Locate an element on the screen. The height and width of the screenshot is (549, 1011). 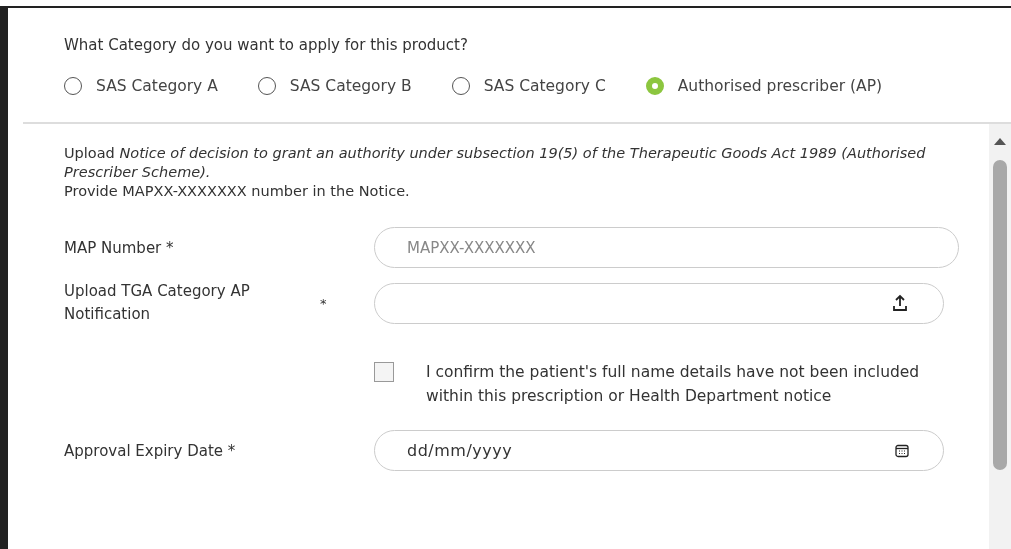
question-text: What Category do you want to apply for this product? is located at coordinates (266, 45).